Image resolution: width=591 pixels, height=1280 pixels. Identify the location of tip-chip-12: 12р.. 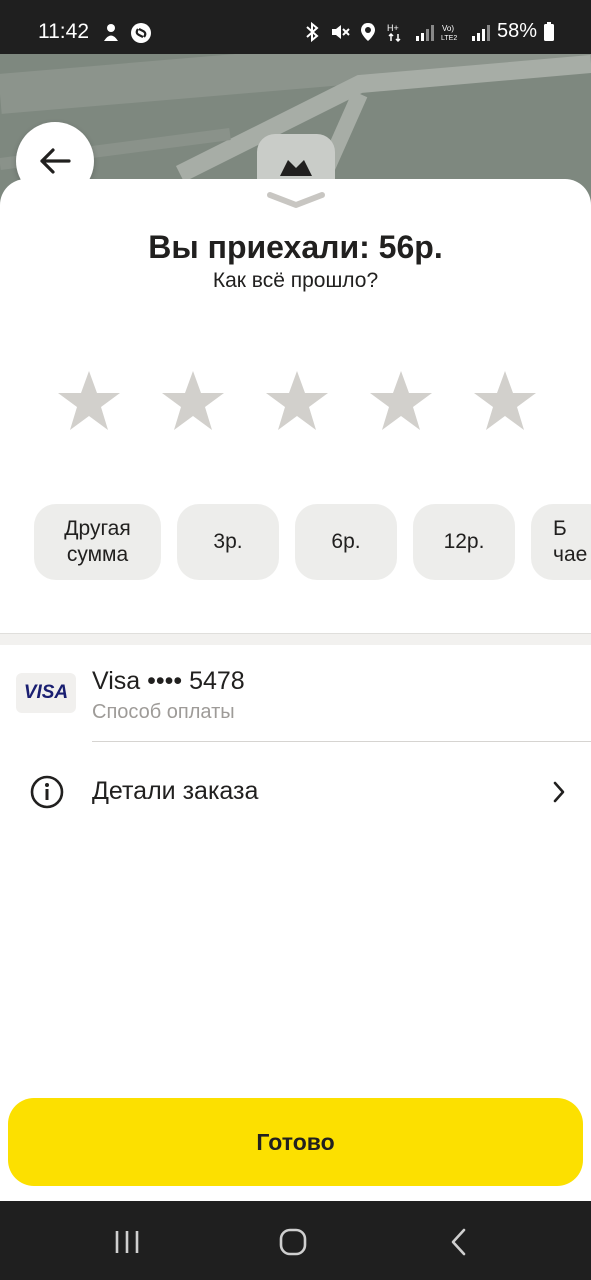
(464, 542).